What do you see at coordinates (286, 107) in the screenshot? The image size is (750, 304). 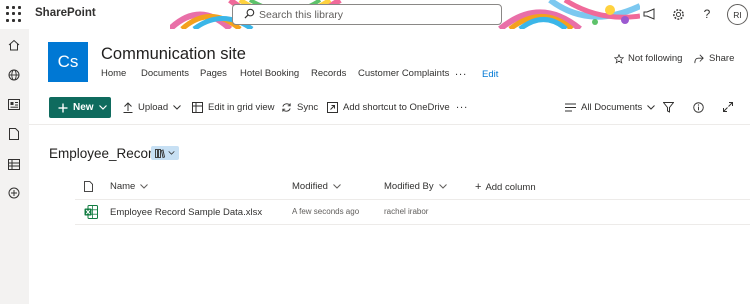 I see `sync-icon` at bounding box center [286, 107].